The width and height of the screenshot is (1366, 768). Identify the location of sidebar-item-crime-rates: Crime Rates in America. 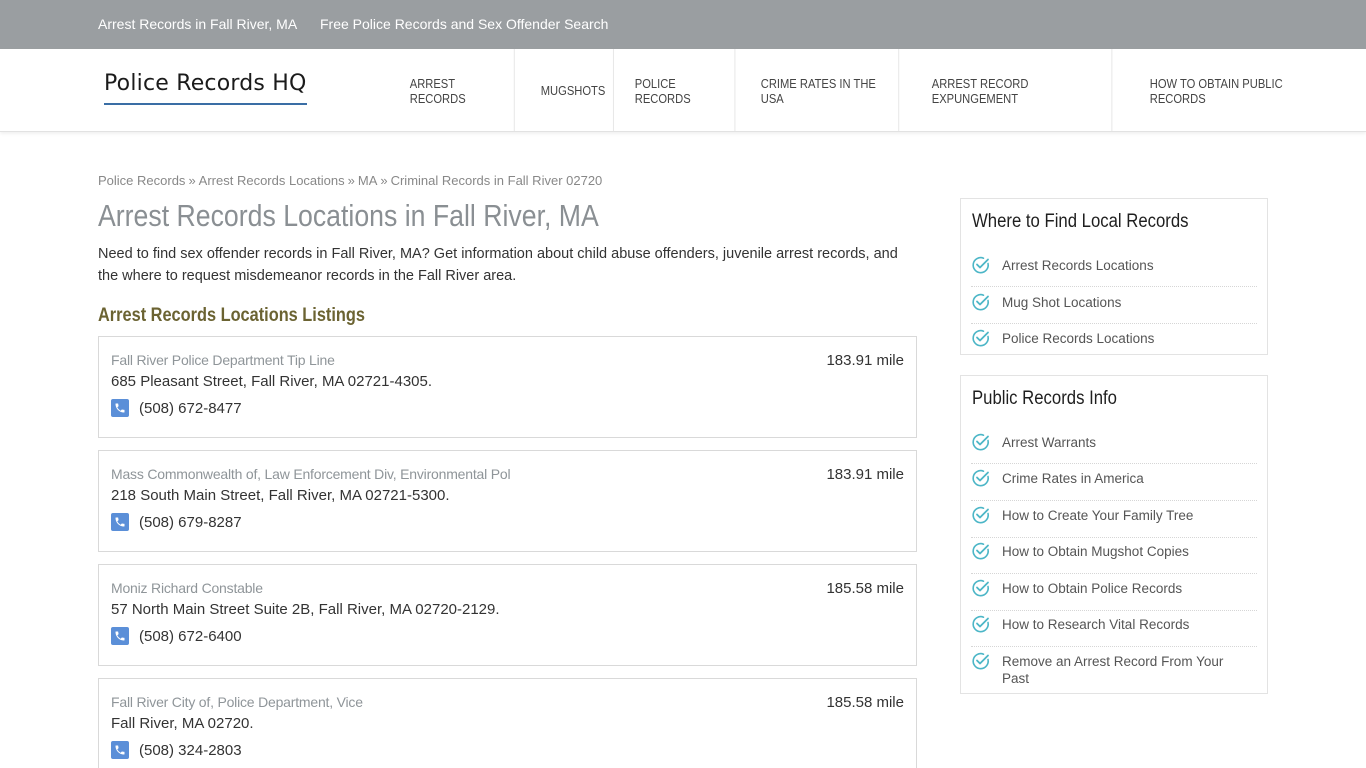
(1114, 484).